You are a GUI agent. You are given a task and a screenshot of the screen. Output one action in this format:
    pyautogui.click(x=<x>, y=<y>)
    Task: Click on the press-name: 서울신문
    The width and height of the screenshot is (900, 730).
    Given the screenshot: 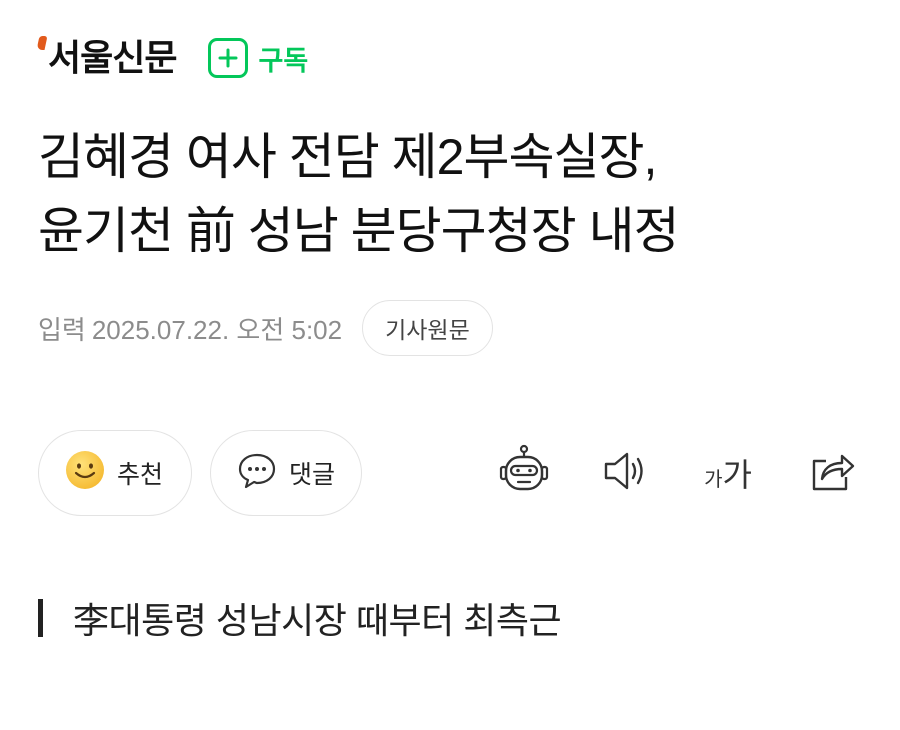 What is the action you would take?
    pyautogui.click(x=112, y=58)
    